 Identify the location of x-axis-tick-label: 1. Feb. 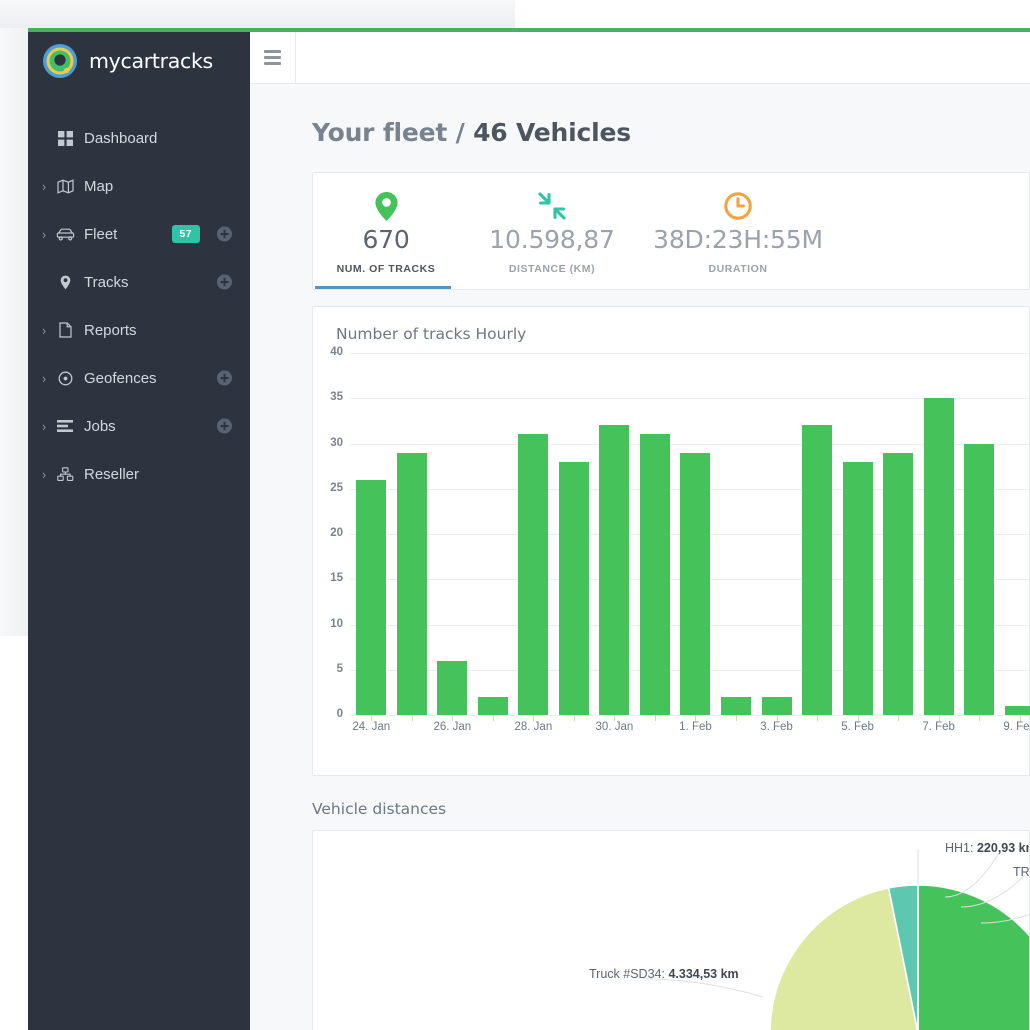
(695, 727).